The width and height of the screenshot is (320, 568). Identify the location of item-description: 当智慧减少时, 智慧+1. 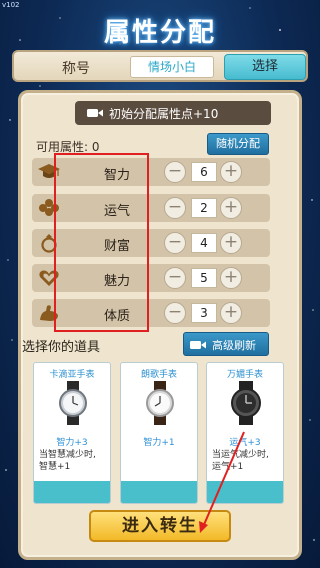
(67, 461).